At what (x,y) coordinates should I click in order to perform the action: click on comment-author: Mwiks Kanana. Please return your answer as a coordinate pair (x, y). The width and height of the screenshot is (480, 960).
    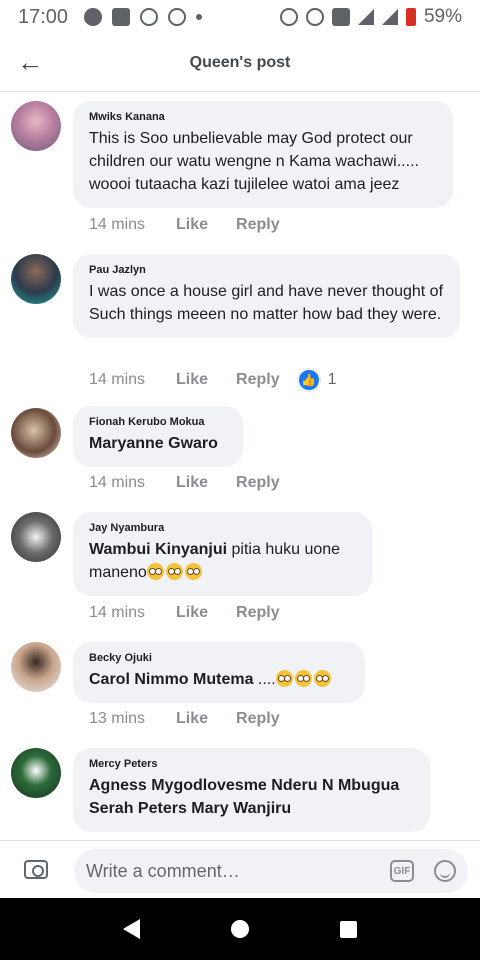
    Looking at the image, I should click on (263, 117).